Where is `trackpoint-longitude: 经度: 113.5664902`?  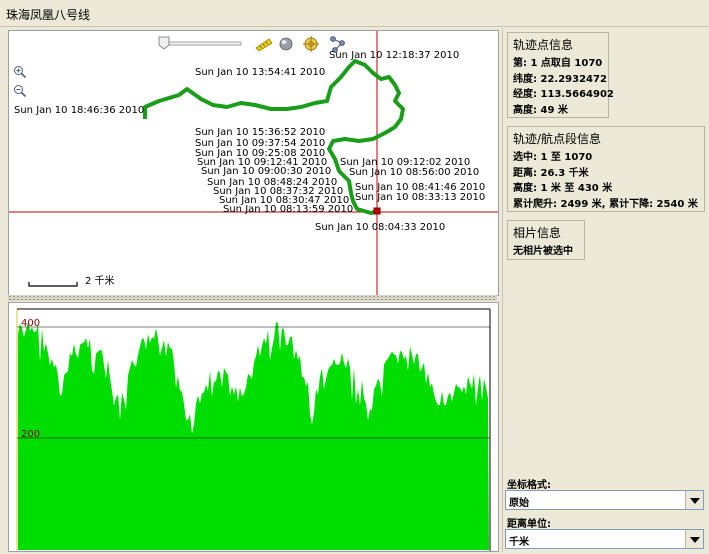 trackpoint-longitude: 经度: 113.5664902 is located at coordinates (563, 94).